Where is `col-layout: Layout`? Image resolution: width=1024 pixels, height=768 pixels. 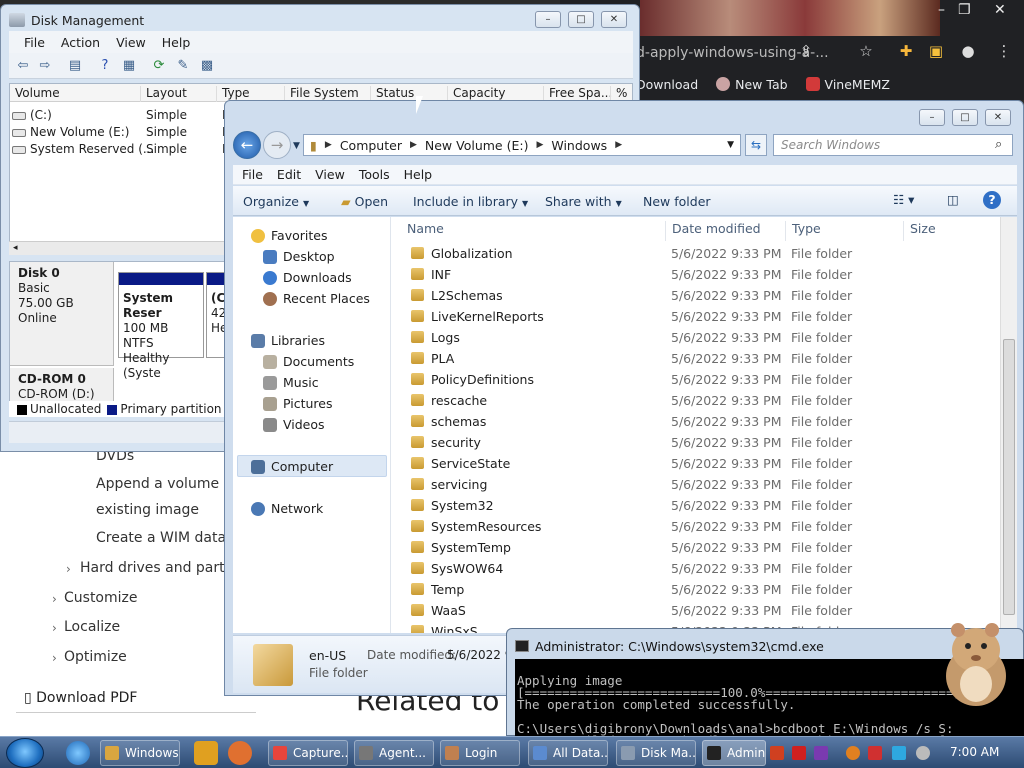
col-layout: Layout is located at coordinates (163, 94).